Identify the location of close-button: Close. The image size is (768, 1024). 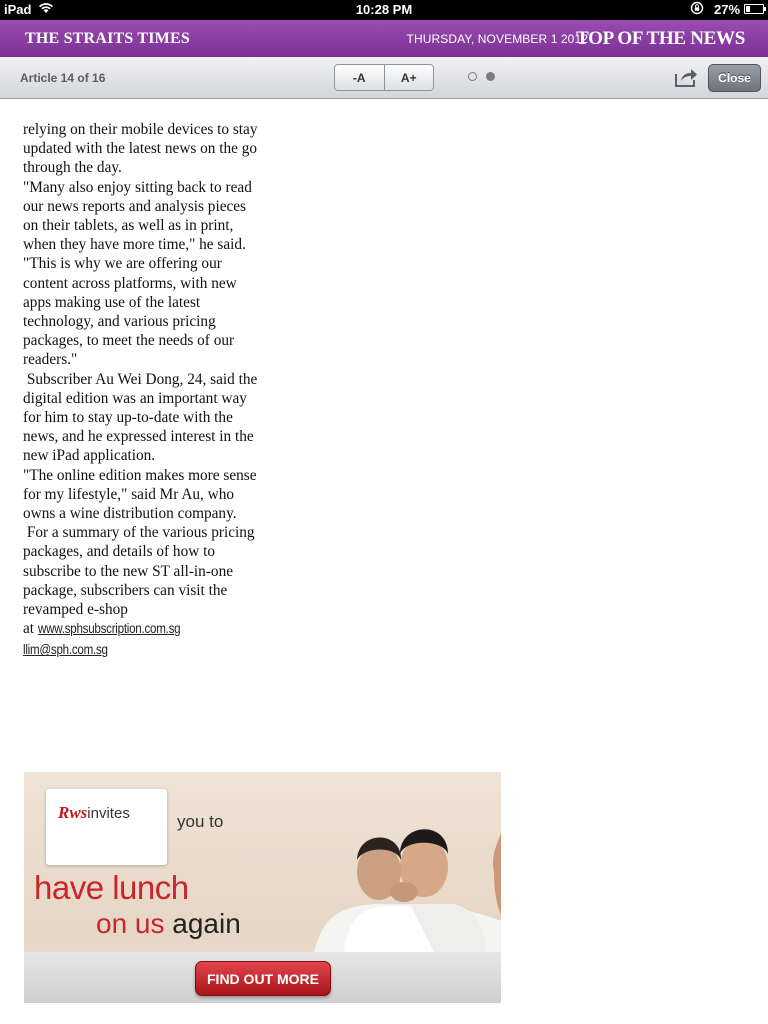
(734, 78).